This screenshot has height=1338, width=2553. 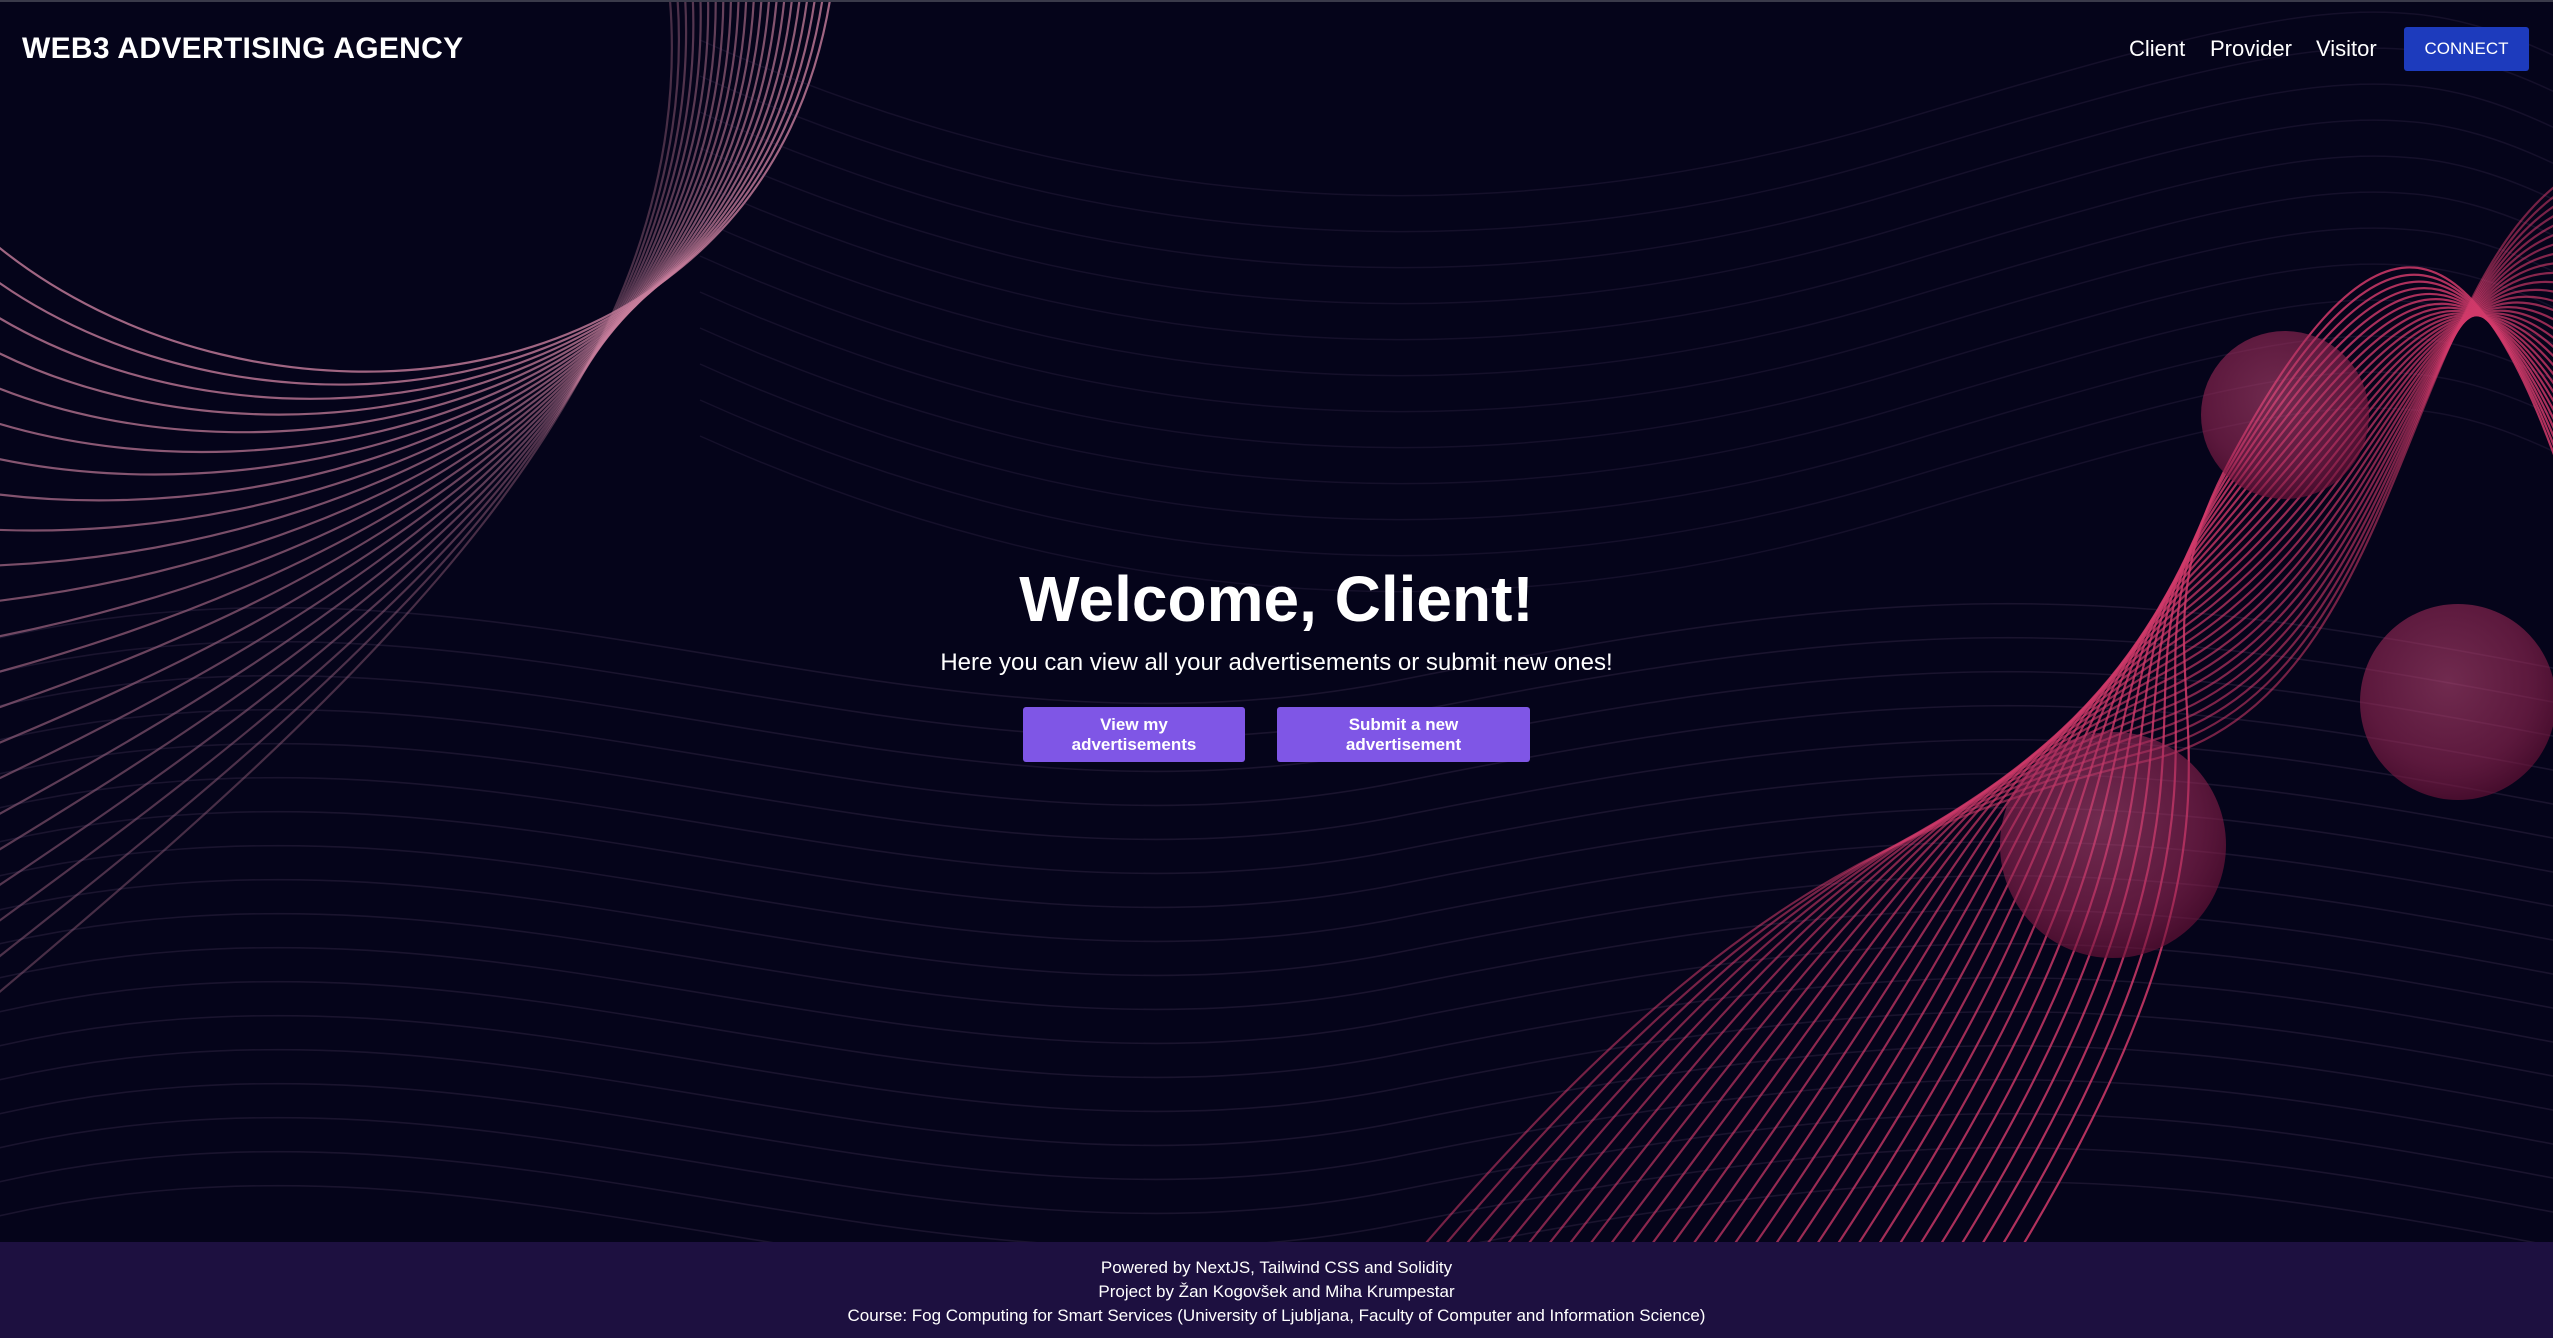 I want to click on submit-advertisement-button: Submit a new advertisement, so click(x=1403, y=734).